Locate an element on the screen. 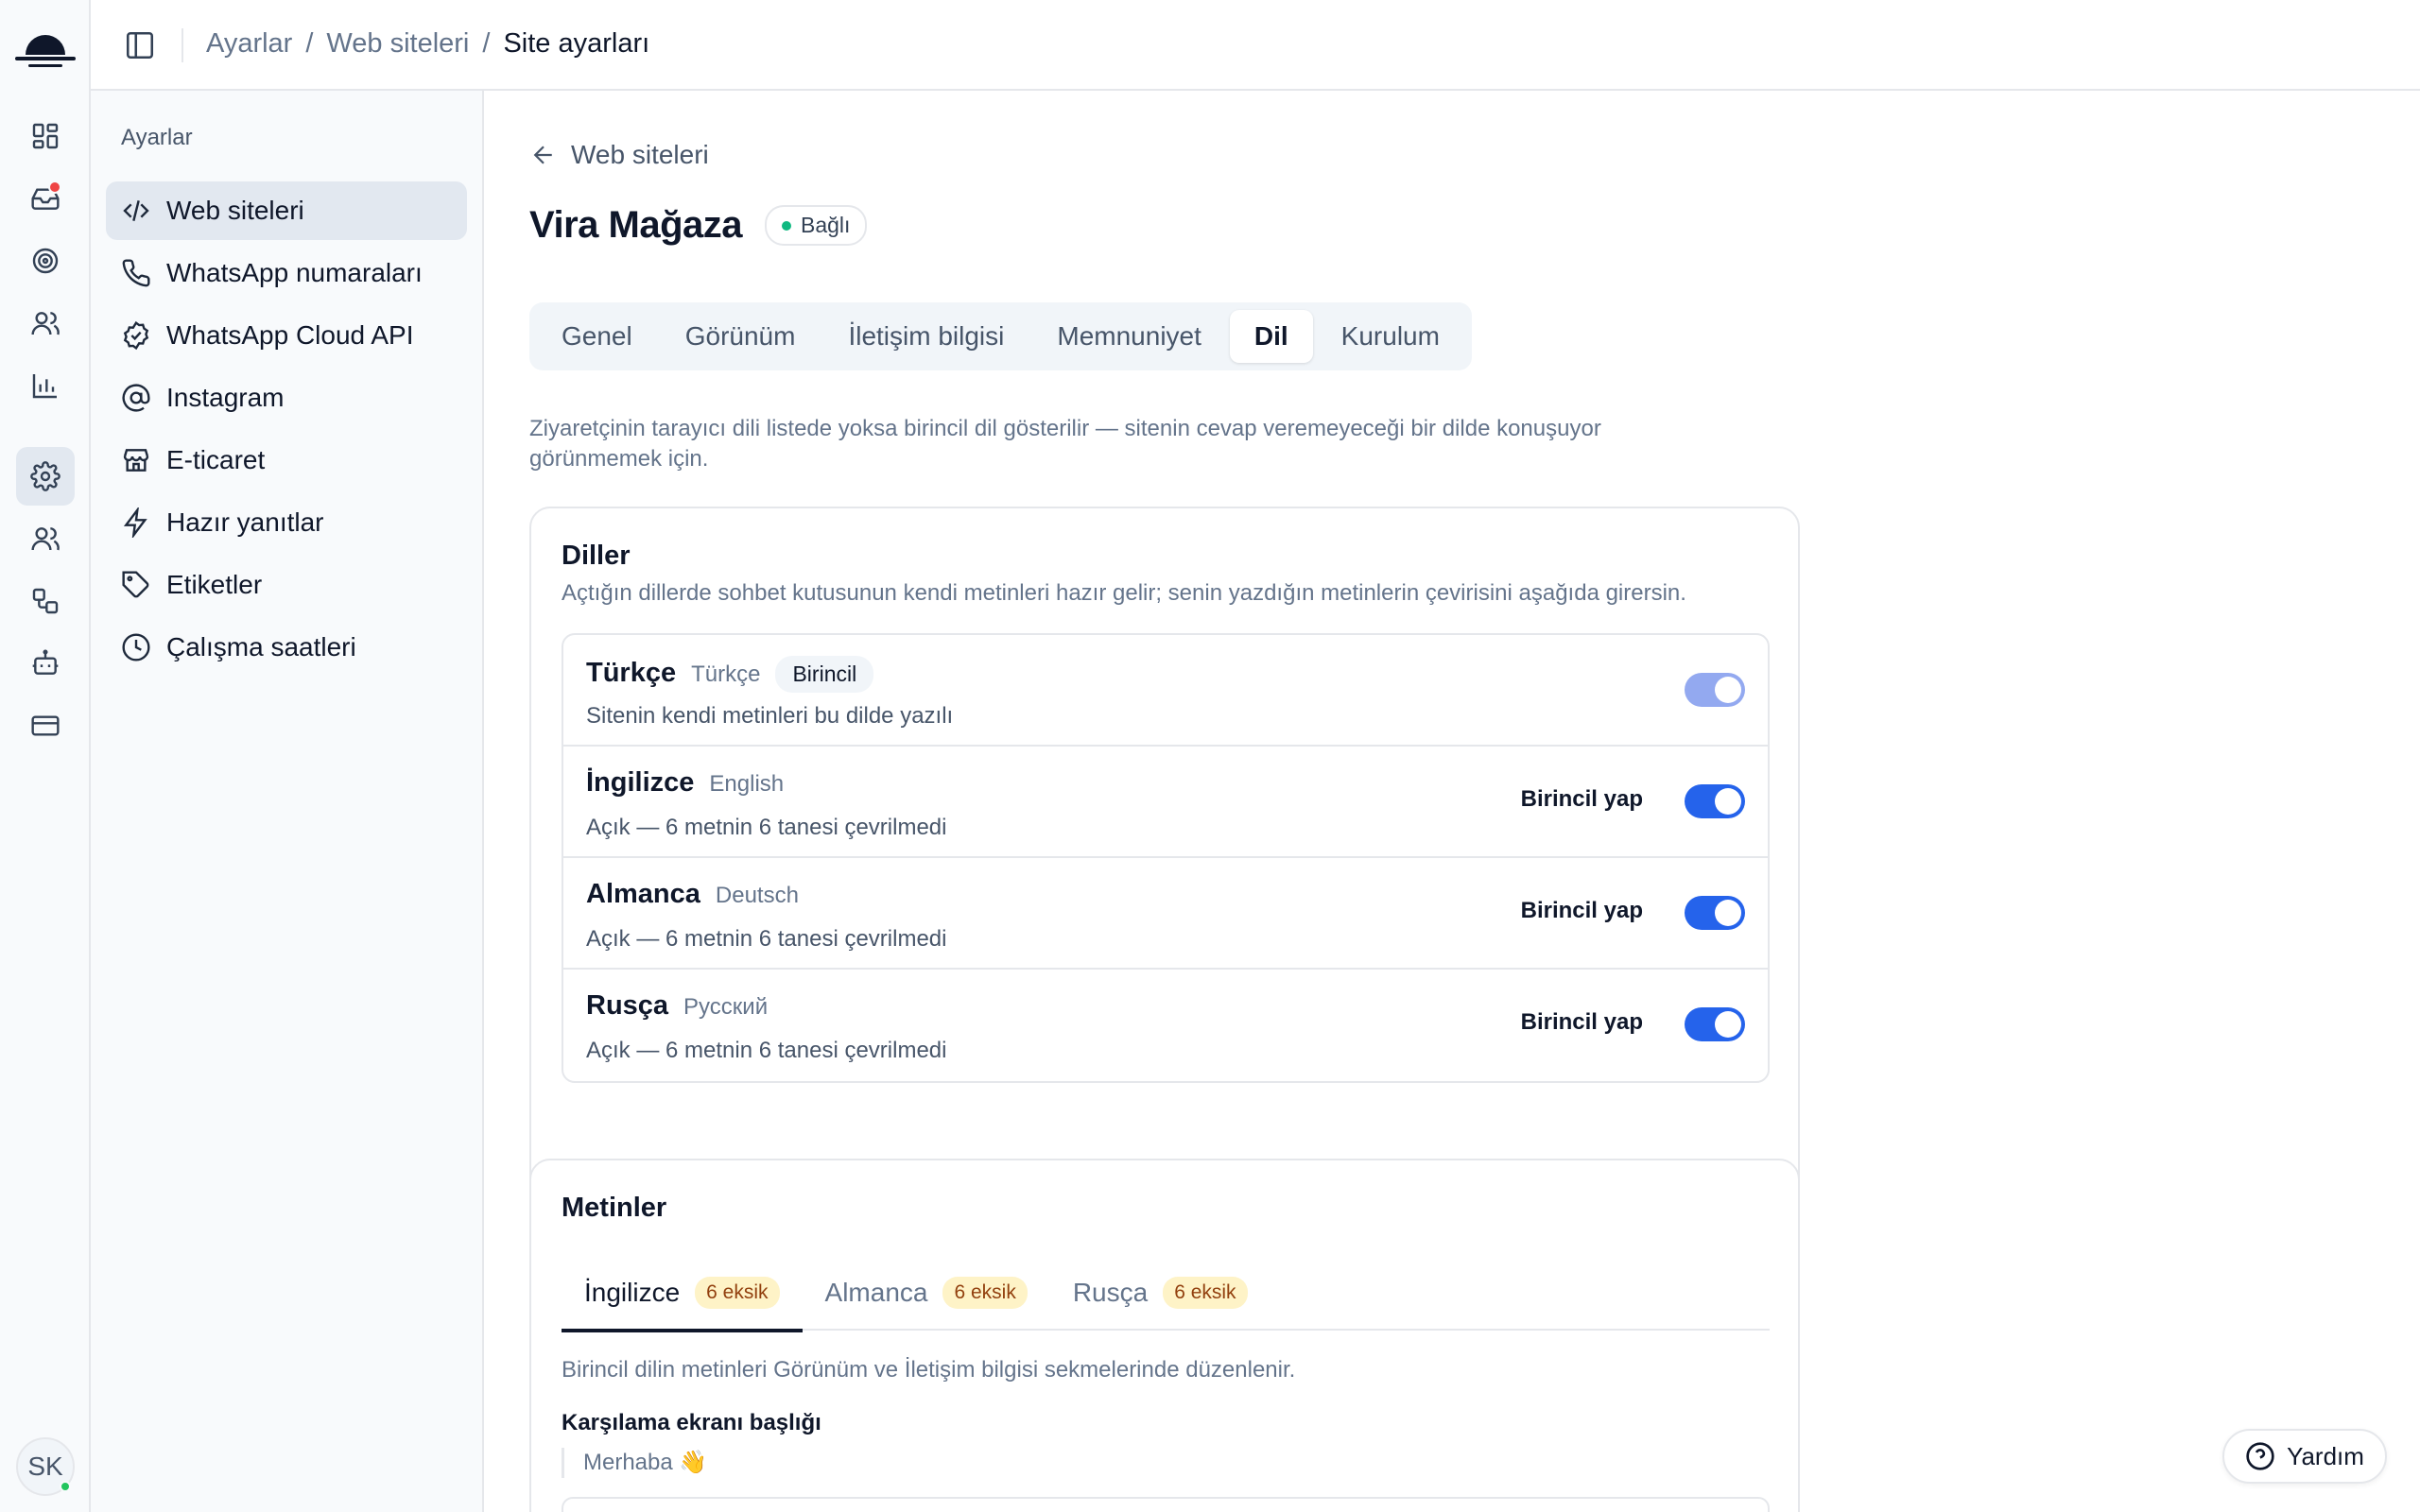 This screenshot has width=2420, height=1512. breadcrumb-current: Site ayarları is located at coordinates (576, 43).